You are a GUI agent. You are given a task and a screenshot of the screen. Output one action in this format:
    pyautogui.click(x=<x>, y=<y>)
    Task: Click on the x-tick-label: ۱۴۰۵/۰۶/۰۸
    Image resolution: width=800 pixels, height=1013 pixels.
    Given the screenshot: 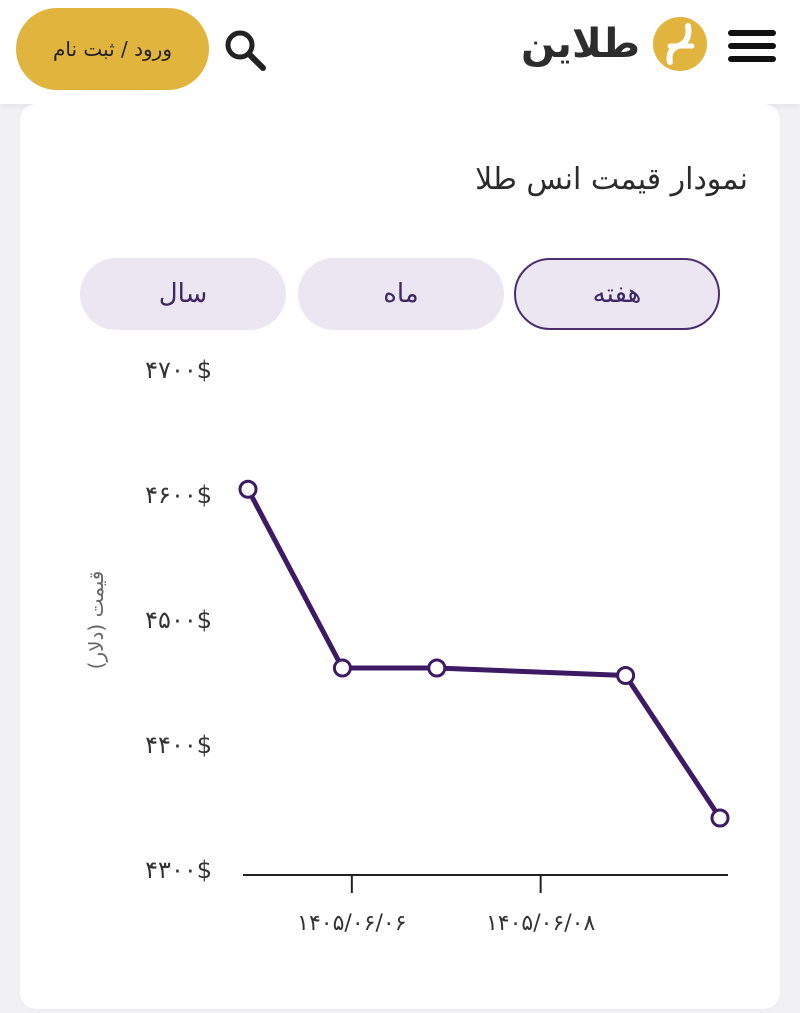 What is the action you would take?
    pyautogui.click(x=541, y=923)
    